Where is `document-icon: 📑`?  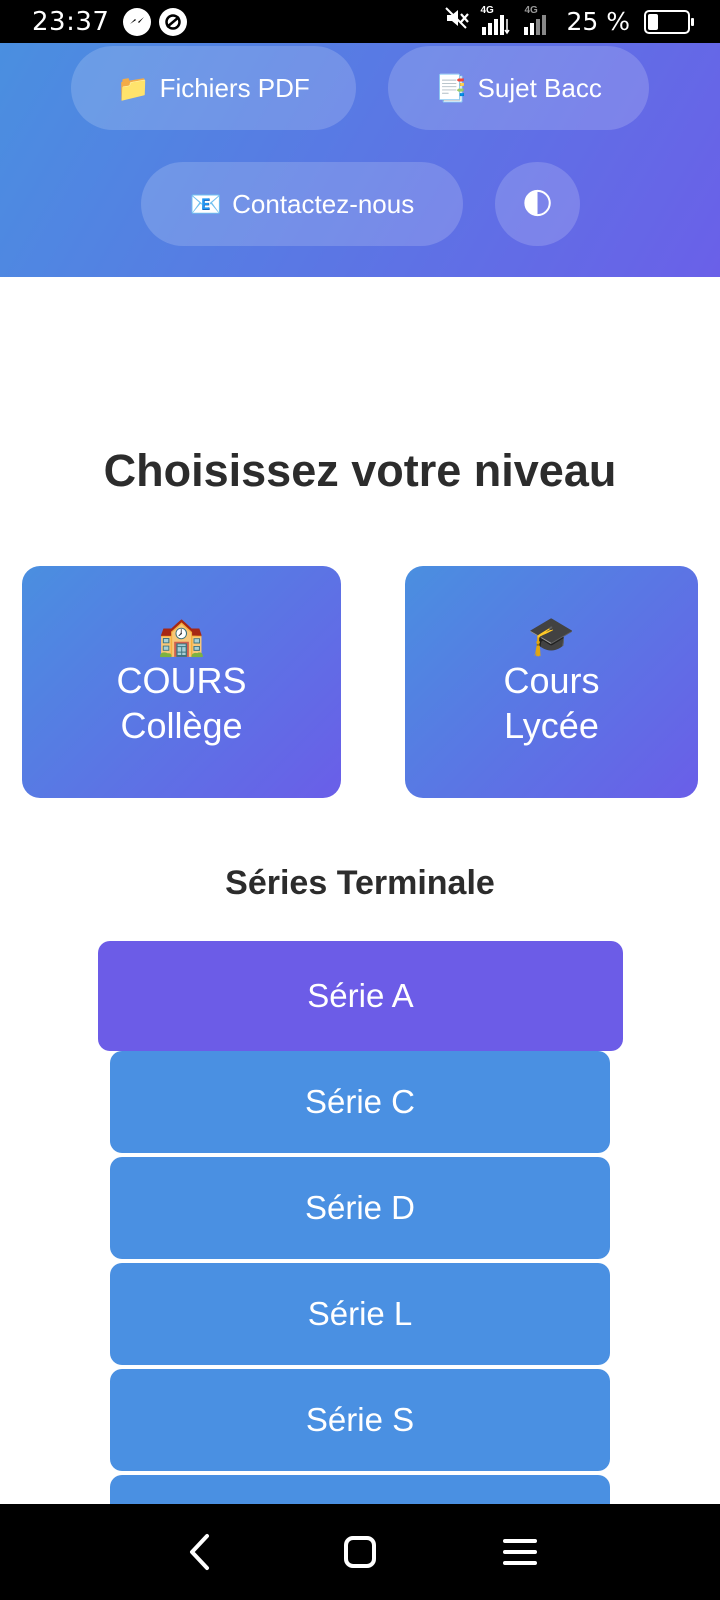 document-icon: 📑 is located at coordinates (451, 87).